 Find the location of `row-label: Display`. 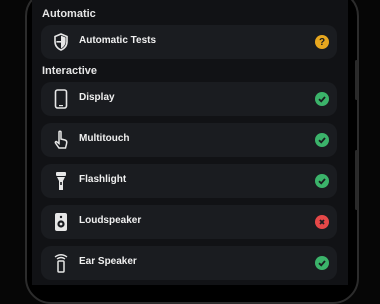

row-label: Display is located at coordinates (97, 97).